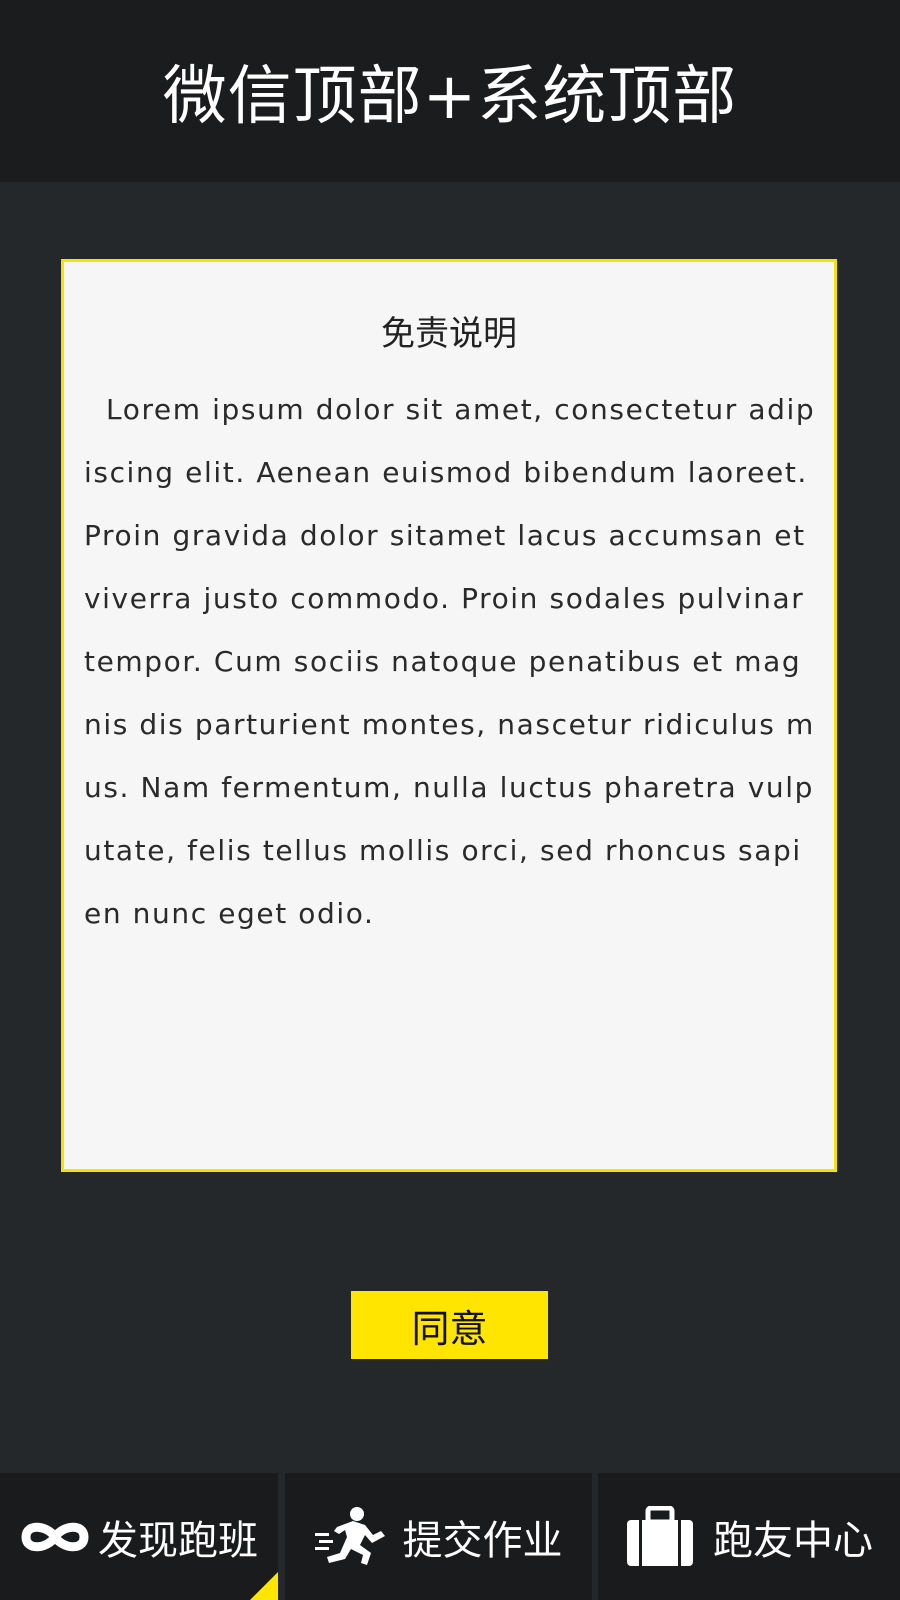 The height and width of the screenshot is (1600, 900). I want to click on agree-button: 同意, so click(449, 1325).